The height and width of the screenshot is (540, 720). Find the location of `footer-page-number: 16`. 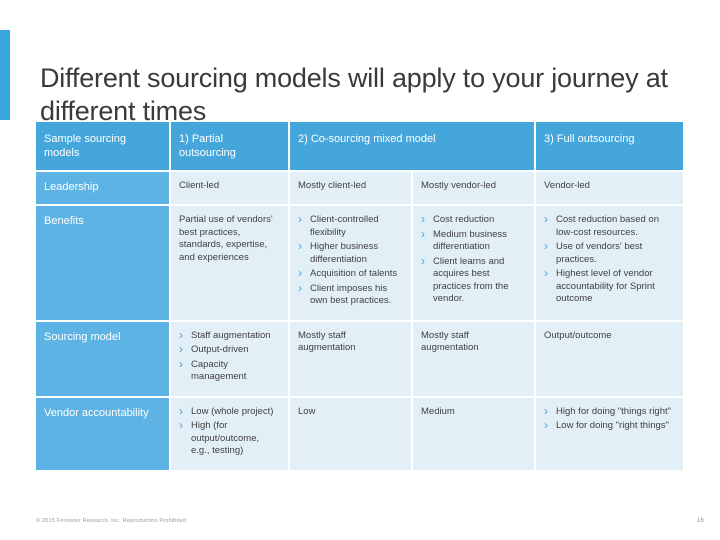

footer-page-number: 16 is located at coordinates (700, 520).